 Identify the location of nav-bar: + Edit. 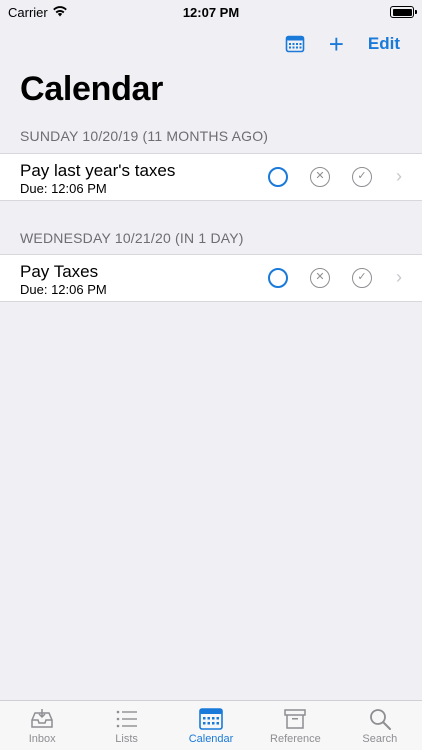
(353, 44).